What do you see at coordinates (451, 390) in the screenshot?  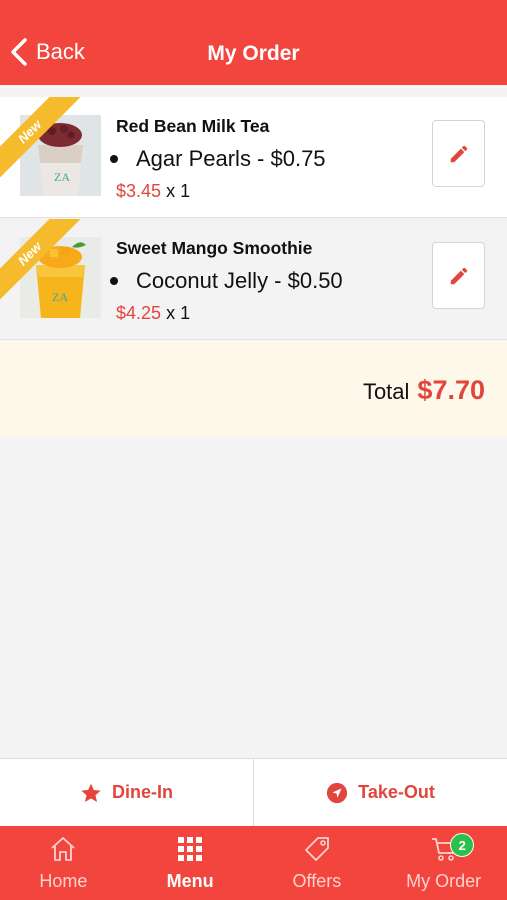 I see `total-amount: $7.70` at bounding box center [451, 390].